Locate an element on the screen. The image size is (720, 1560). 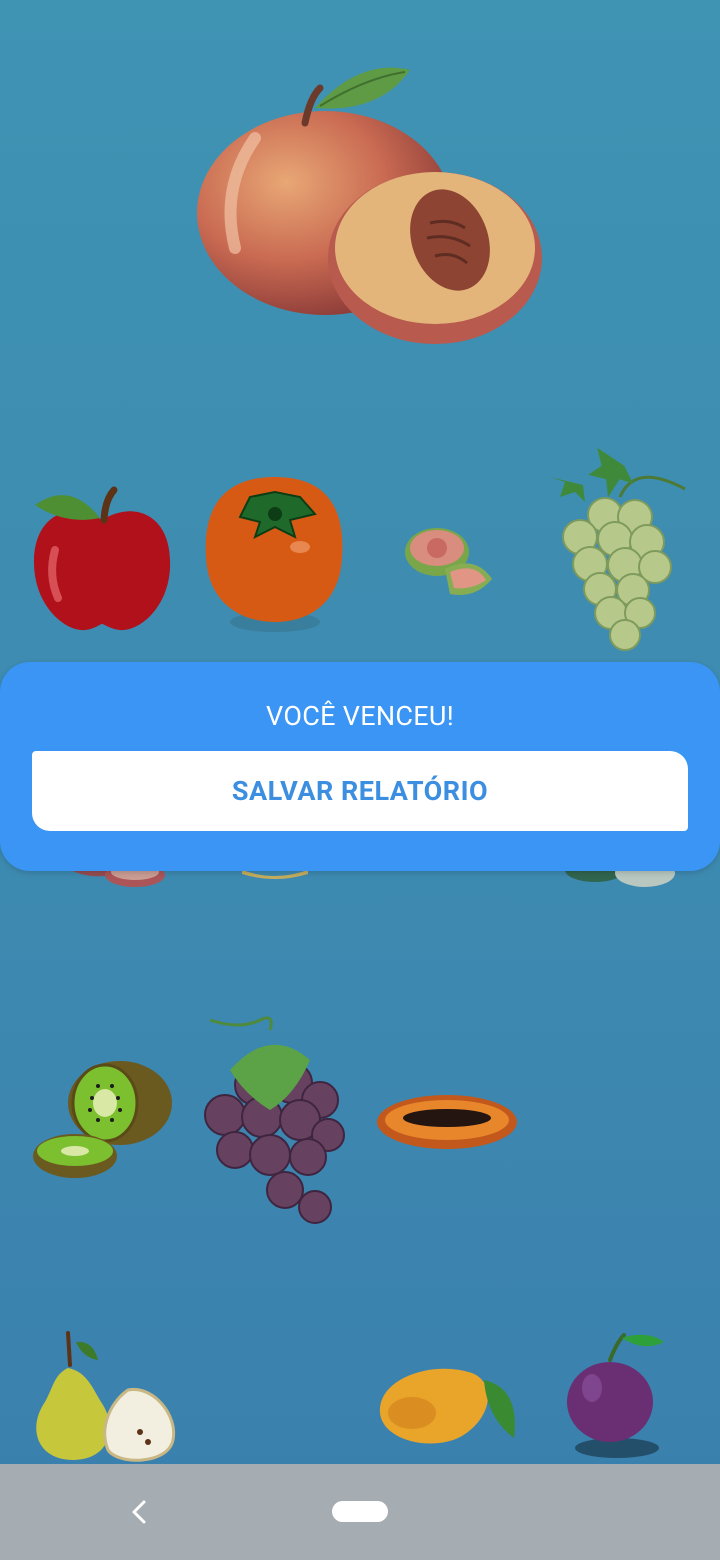
save-report-button: SALVAR RELATÓRIO is located at coordinates (360, 791).